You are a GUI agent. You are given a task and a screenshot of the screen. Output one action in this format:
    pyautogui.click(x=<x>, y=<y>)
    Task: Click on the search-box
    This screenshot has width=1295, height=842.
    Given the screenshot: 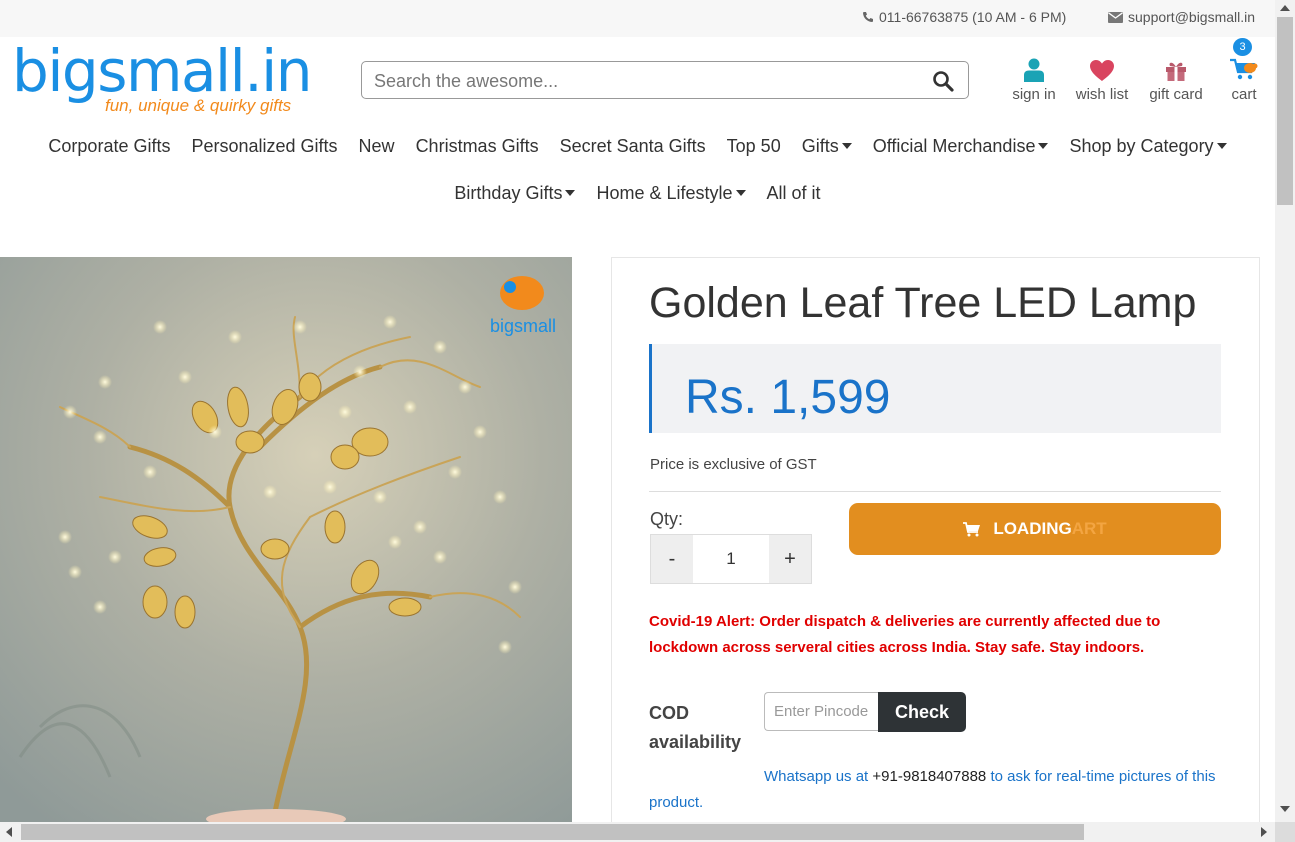 What is the action you would take?
    pyautogui.click(x=665, y=80)
    